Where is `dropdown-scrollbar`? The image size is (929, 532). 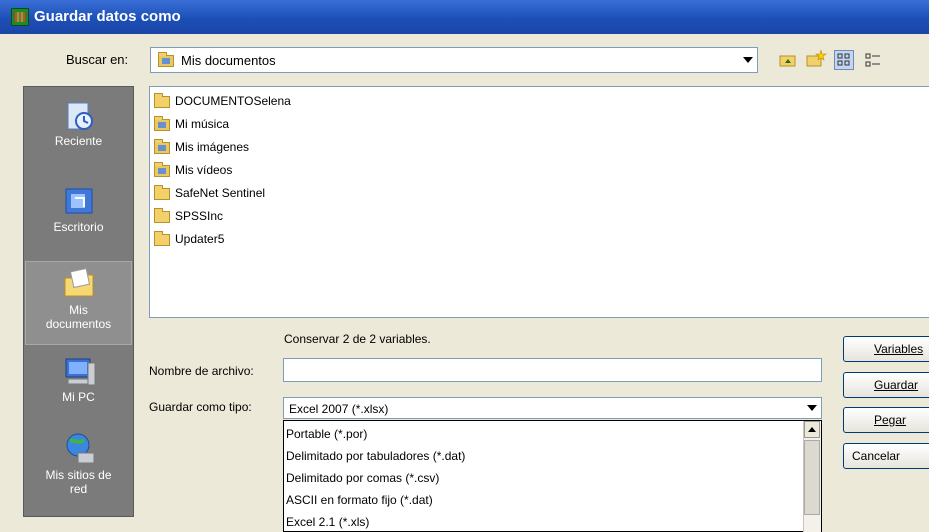 dropdown-scrollbar is located at coordinates (812, 476).